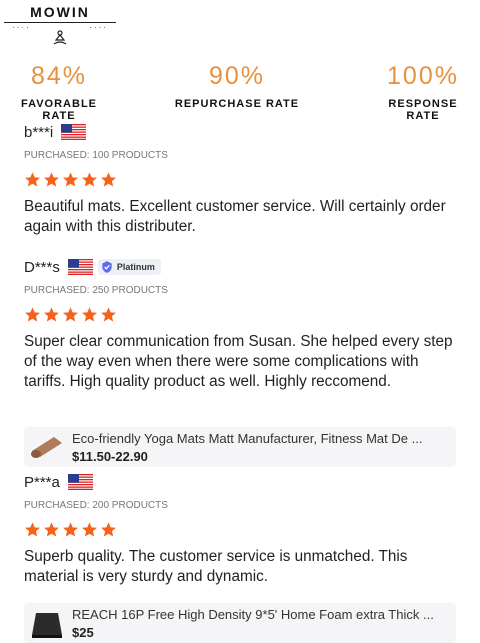 This screenshot has width=480, height=643. I want to click on reviewer-name: P***a, so click(42, 482).